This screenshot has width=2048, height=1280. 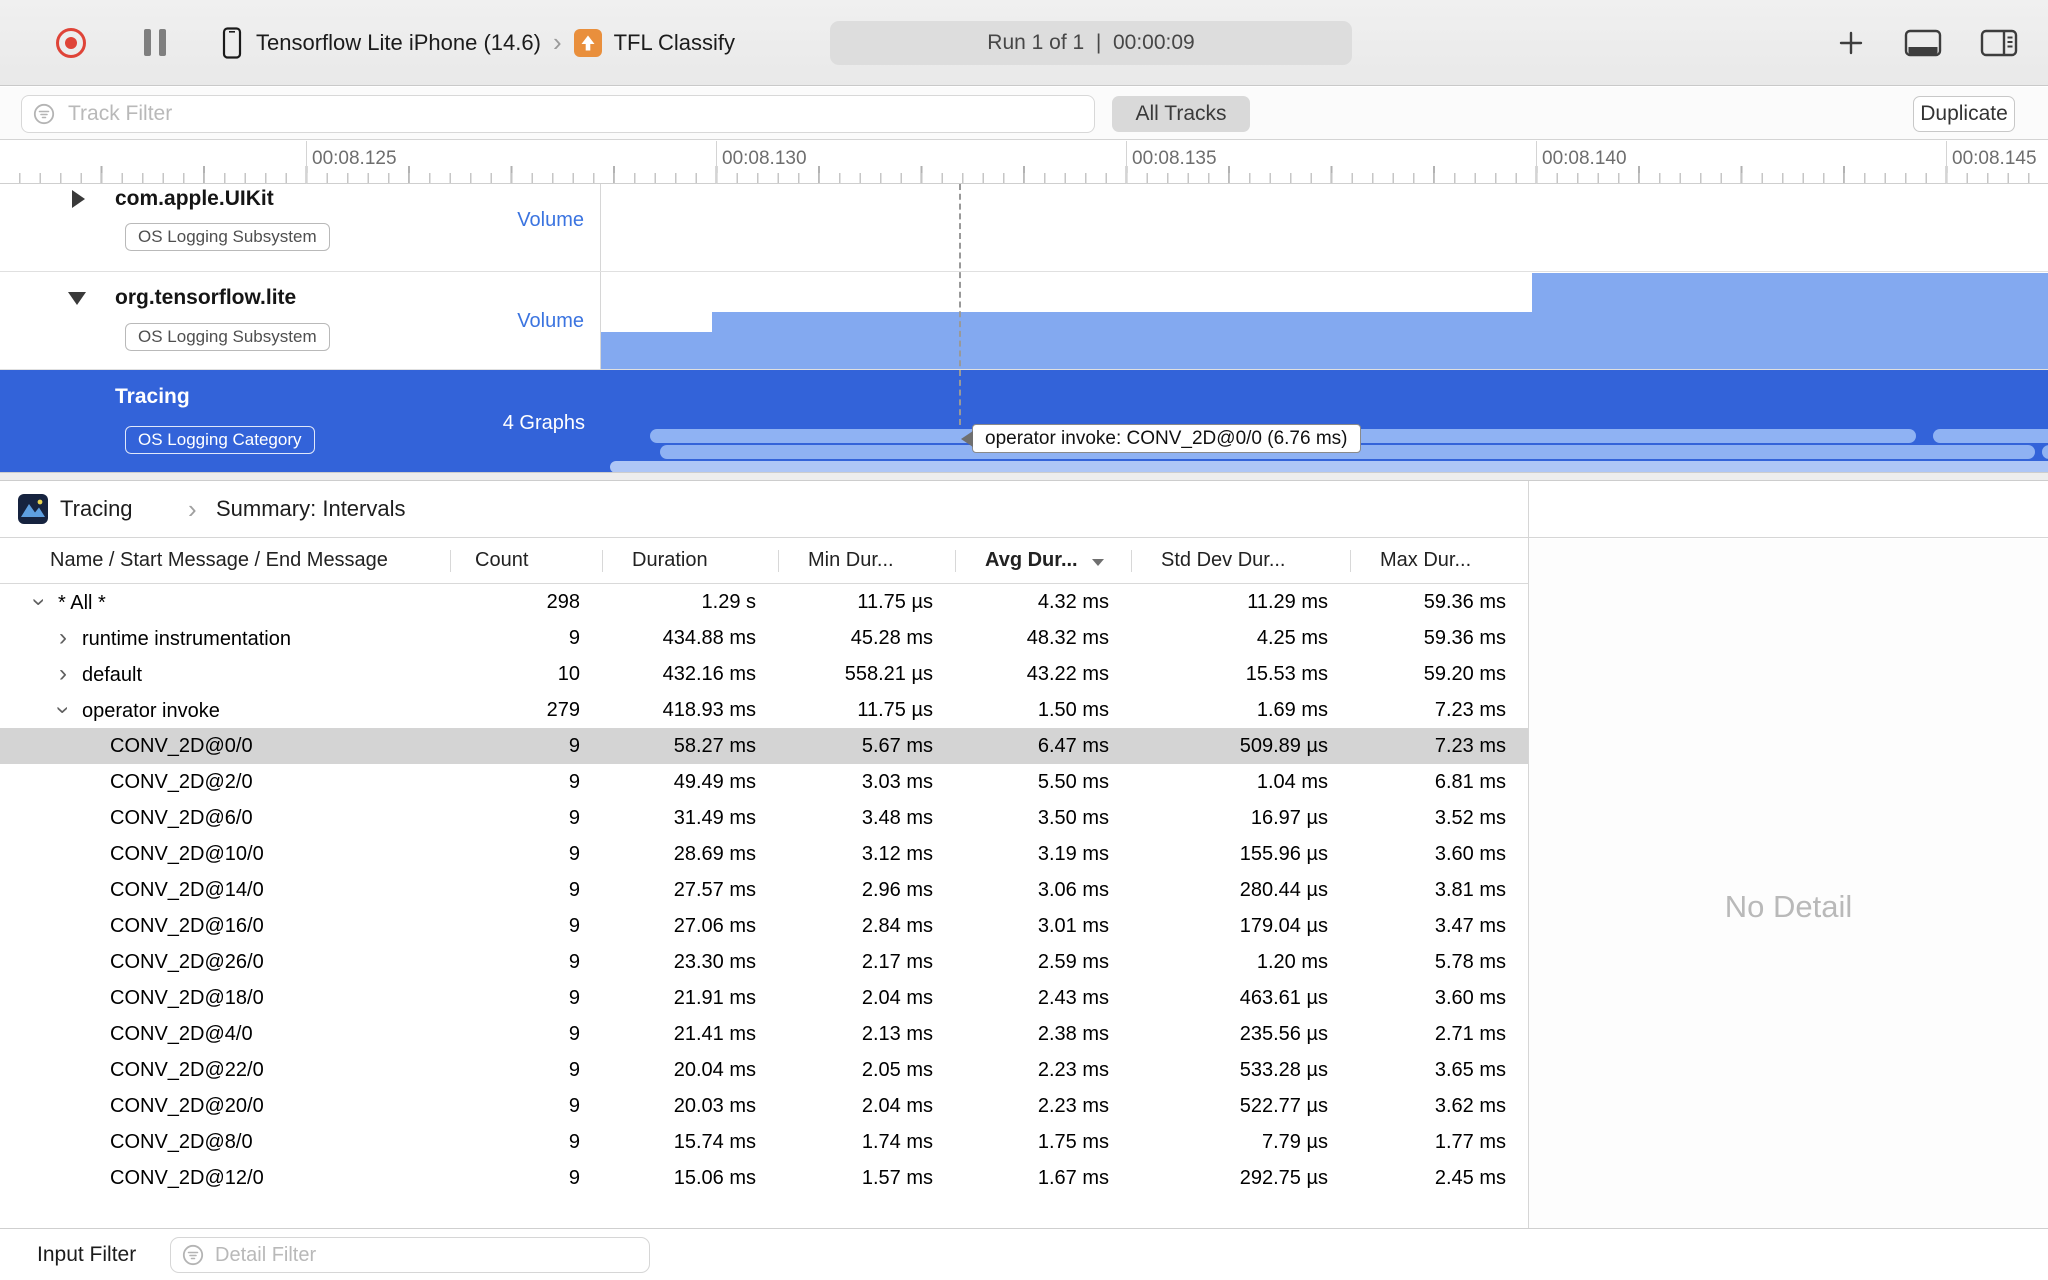 What do you see at coordinates (86, 1254) in the screenshot?
I see `input-filter-label: Input Filter` at bounding box center [86, 1254].